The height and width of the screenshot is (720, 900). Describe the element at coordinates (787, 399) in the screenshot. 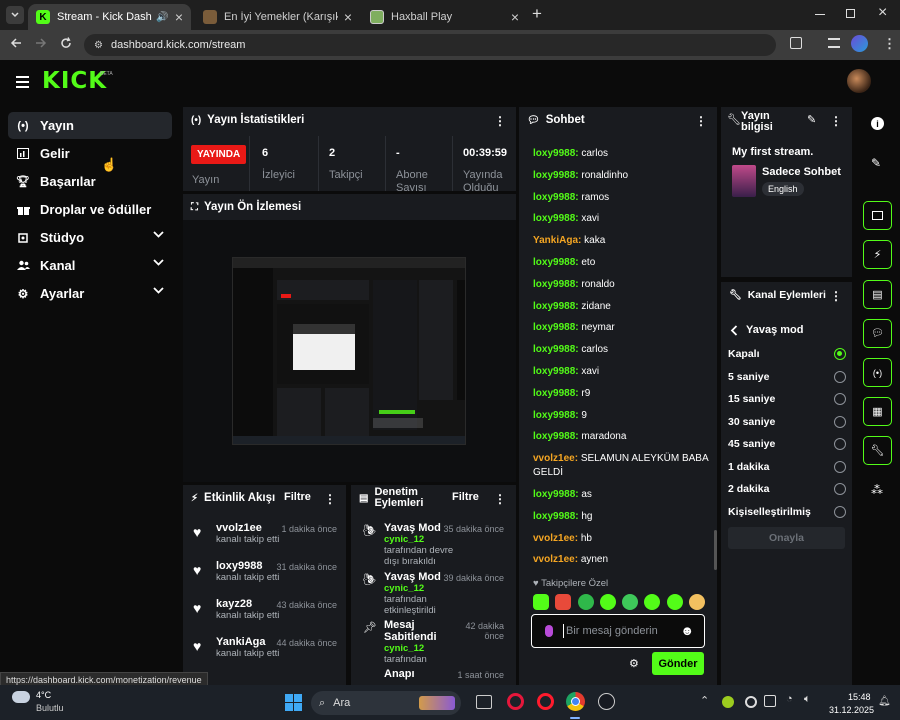

I see `slow-mode-option: 15 saniye` at that location.